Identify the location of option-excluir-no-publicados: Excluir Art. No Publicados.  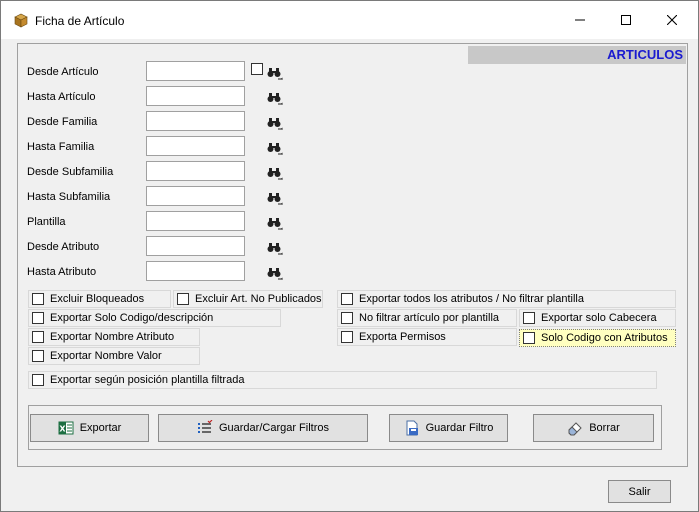
(248, 299).